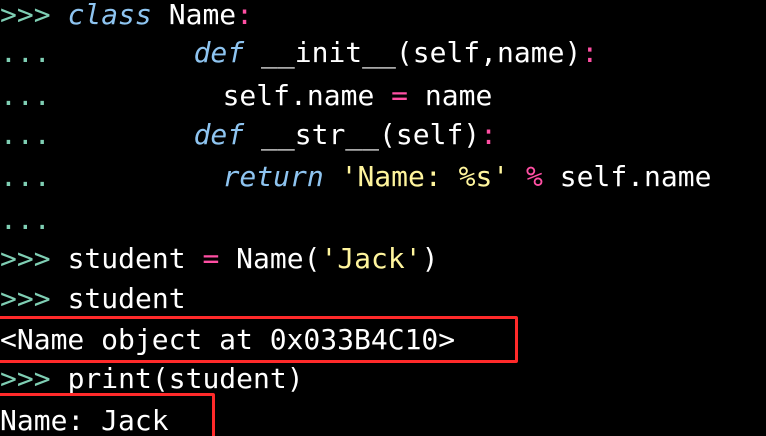 This screenshot has width=766, height=436. I want to click on string-argument: 'Jack', so click(371, 258).